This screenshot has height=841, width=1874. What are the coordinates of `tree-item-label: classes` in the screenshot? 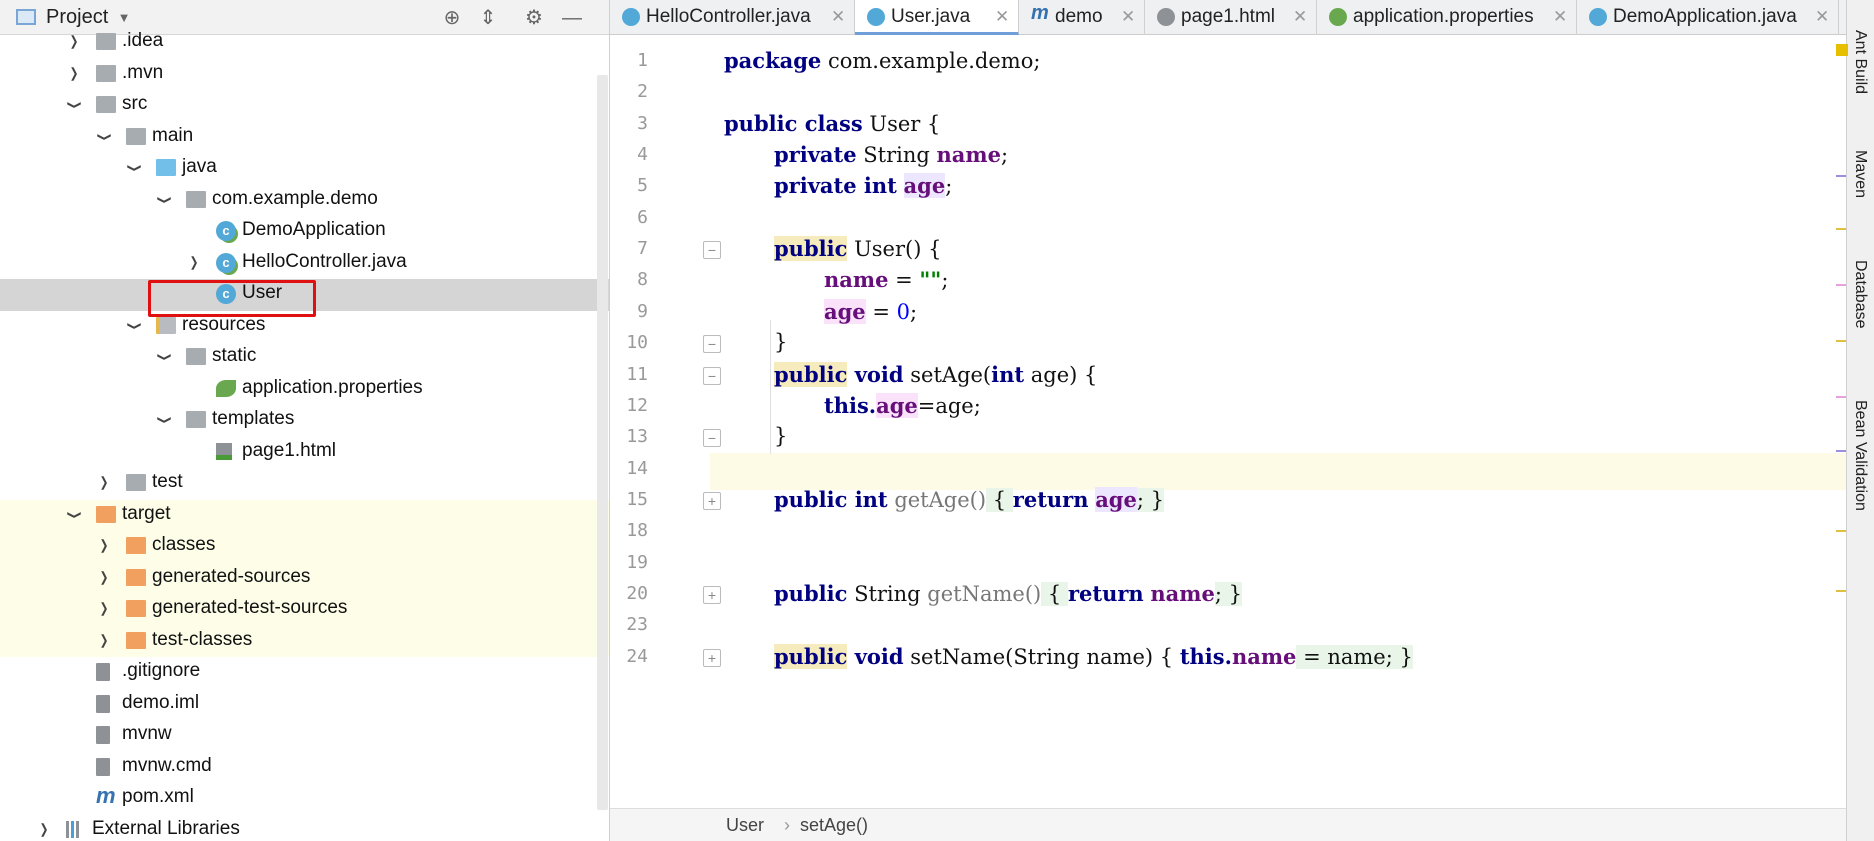 It's located at (184, 544).